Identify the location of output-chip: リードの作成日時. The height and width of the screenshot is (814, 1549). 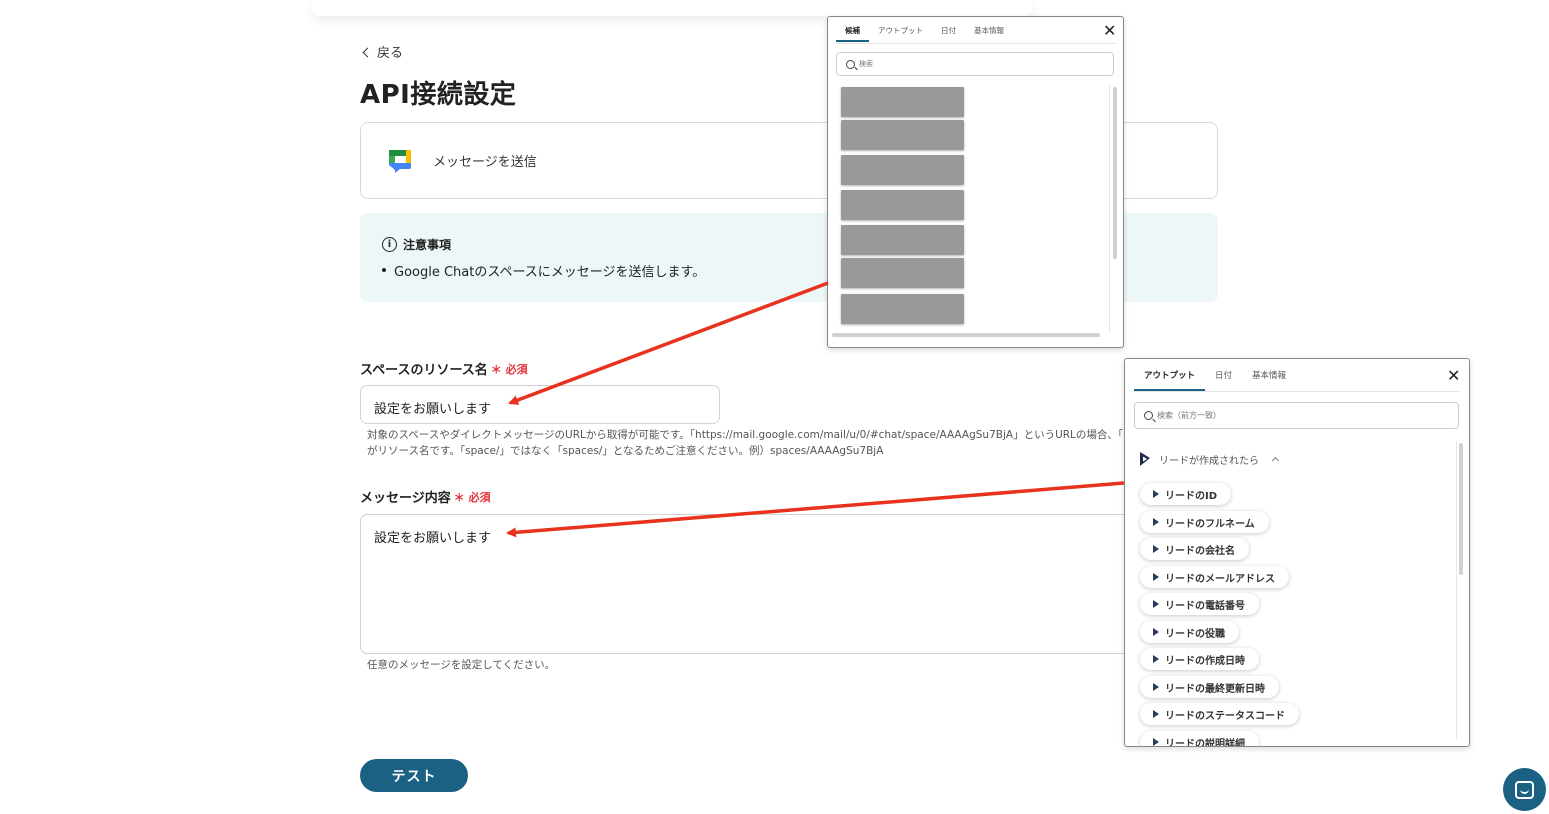
(1199, 659).